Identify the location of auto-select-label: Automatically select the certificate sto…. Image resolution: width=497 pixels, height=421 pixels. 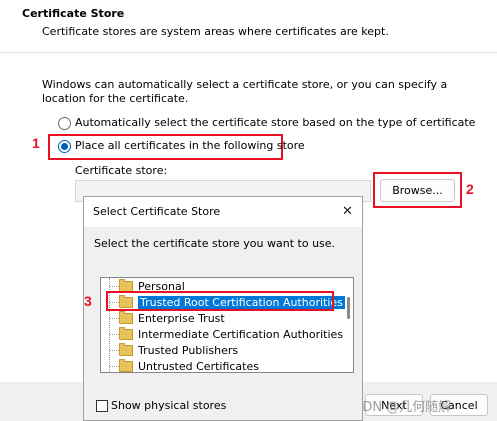
(275, 122).